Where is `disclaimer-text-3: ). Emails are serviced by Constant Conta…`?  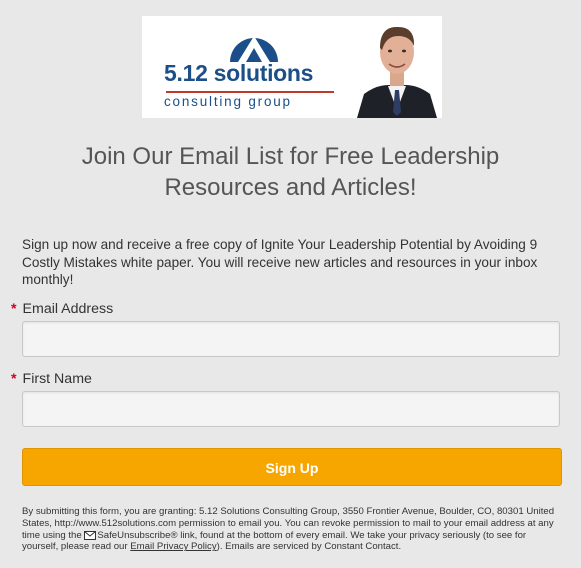
disclaimer-text-3: ). Emails are serviced by Constant Conta… is located at coordinates (309, 547).